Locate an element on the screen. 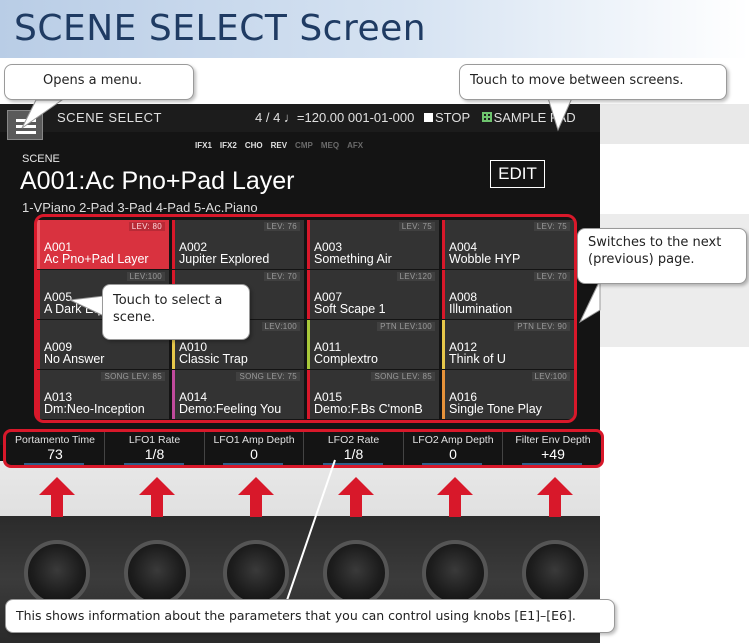  menu-icon is located at coordinates (26, 120).